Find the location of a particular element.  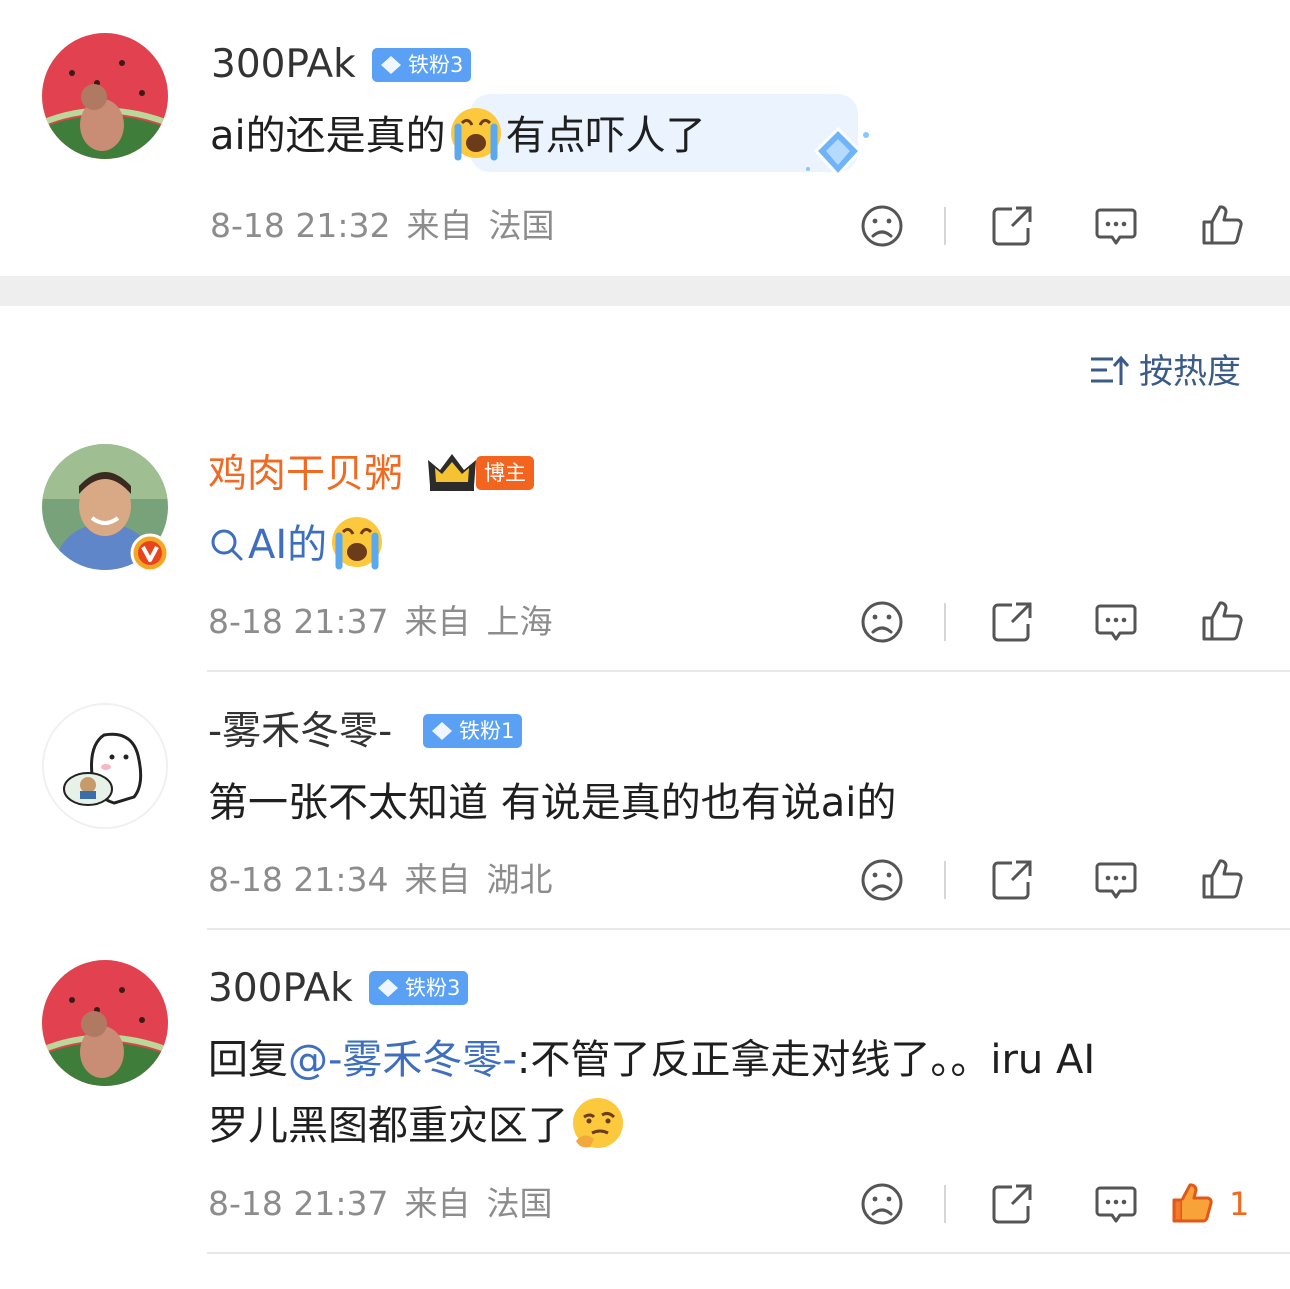

comment-text-line-1: 回复@-雾禾冬零-:不管了反正拿走对线了。。iru AI is located at coordinates (652, 1060).